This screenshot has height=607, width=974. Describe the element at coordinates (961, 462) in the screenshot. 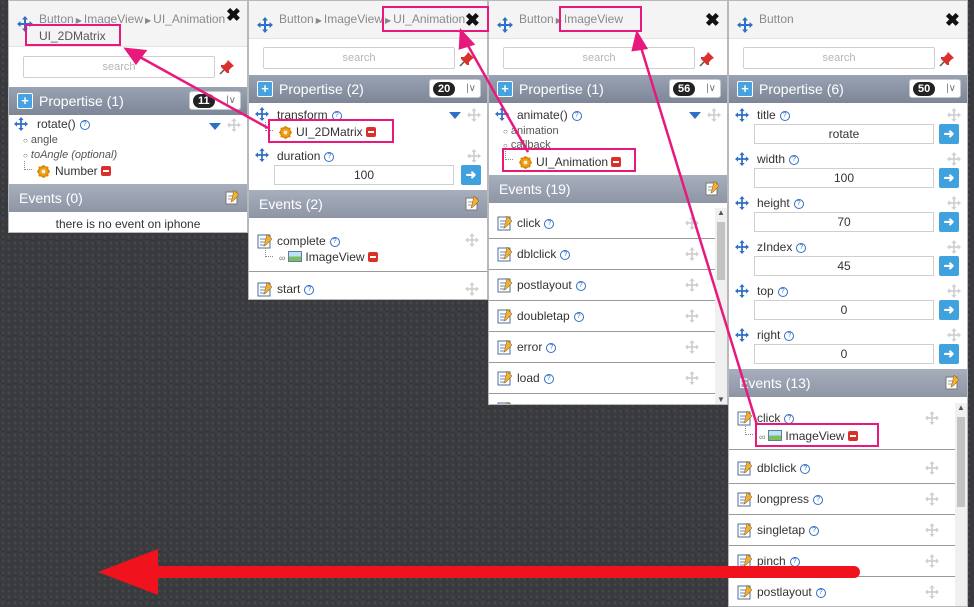

I see `scrollbar-thumb` at that location.